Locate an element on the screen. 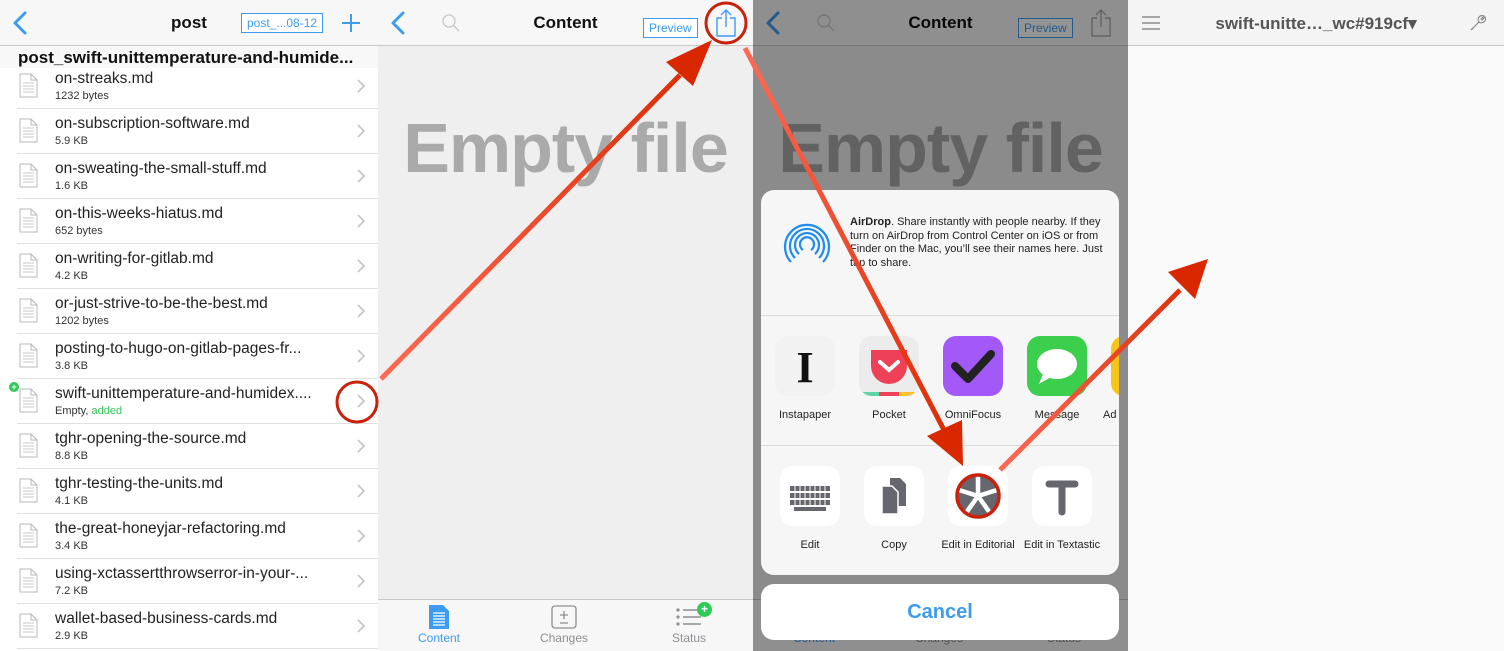  share-app-partial: Ad is located at coordinates (1109, 379).